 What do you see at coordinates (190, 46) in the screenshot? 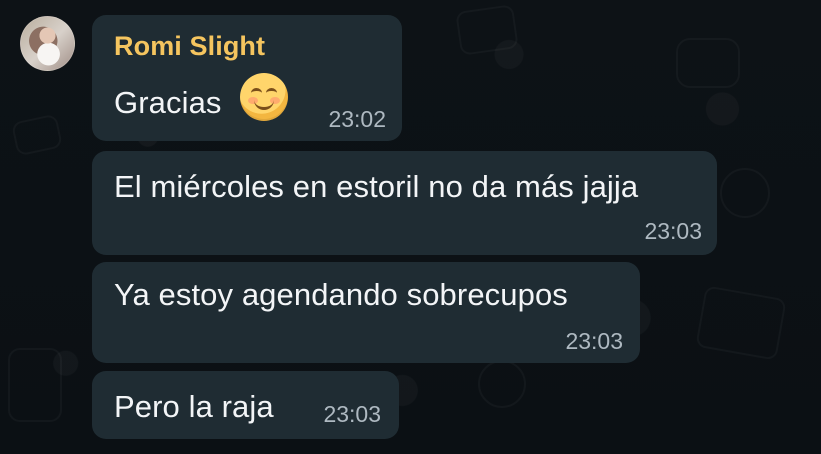
I see `sender-name: Romi Slight` at bounding box center [190, 46].